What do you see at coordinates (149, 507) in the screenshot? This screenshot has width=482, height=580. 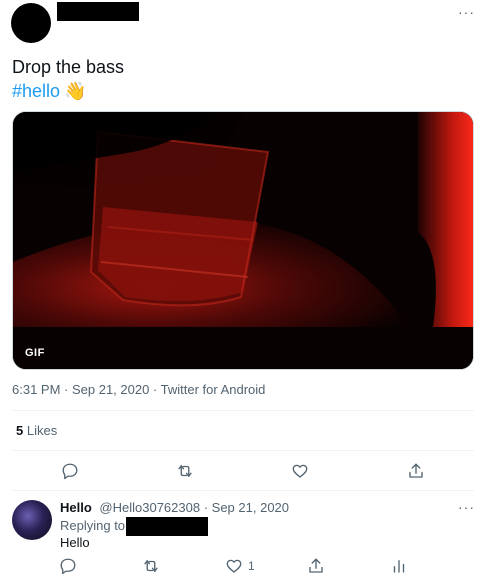 I see `reply-author-handle: @Hello30762308` at bounding box center [149, 507].